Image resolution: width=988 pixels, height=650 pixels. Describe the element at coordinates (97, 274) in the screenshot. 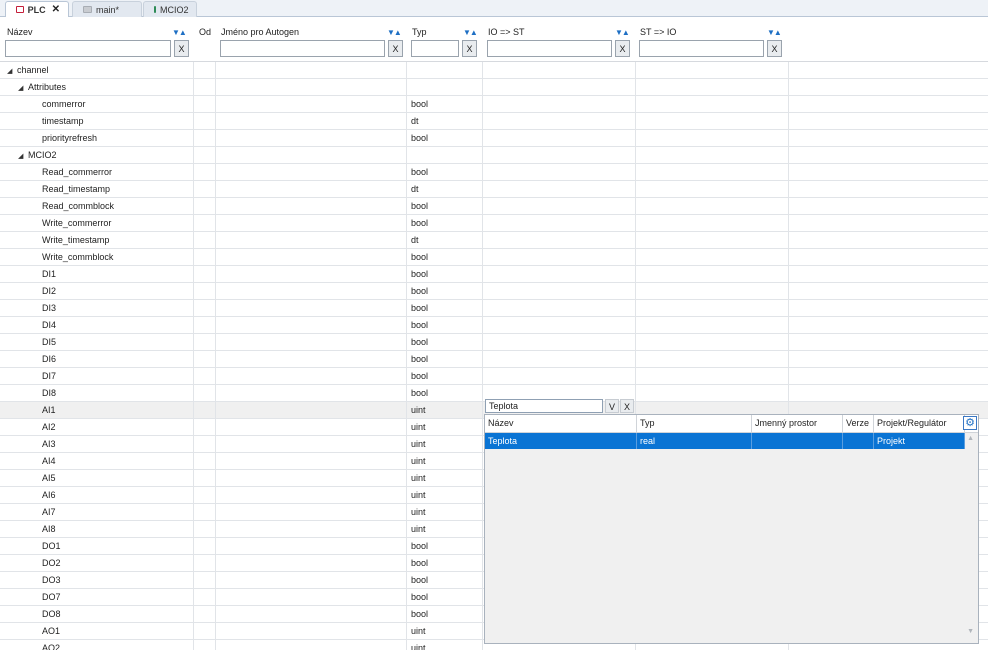

I see `tree-row-name-cell: DI1` at that location.